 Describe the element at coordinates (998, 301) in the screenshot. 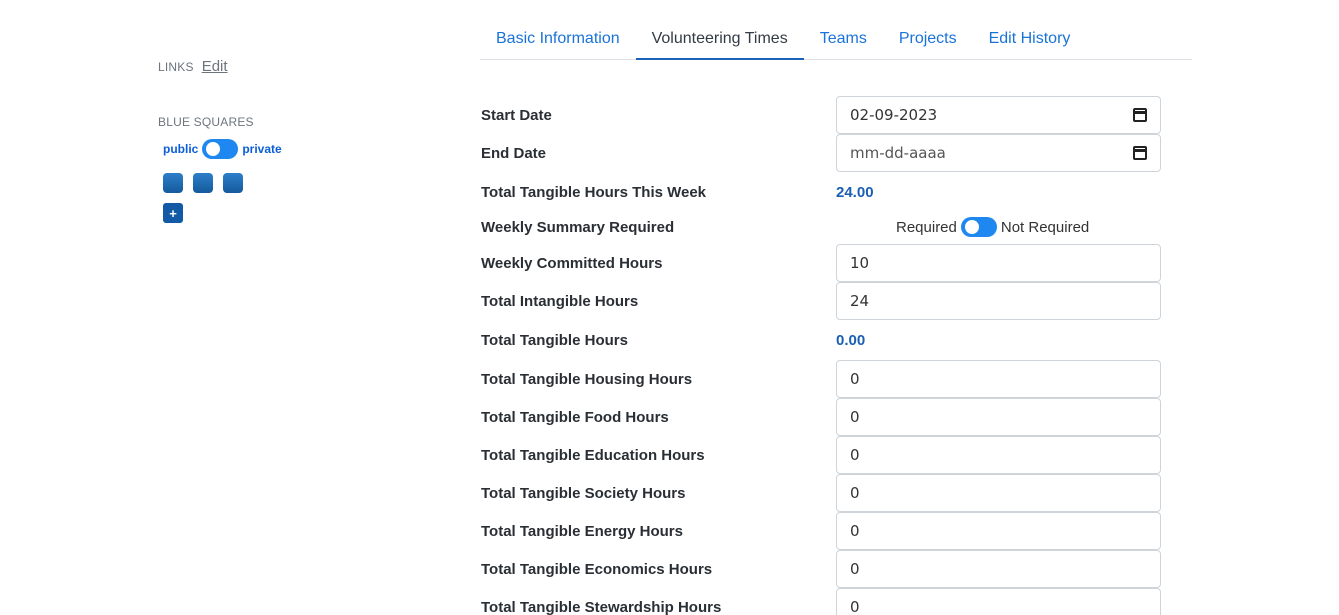

I see `intangible-input: 24` at that location.